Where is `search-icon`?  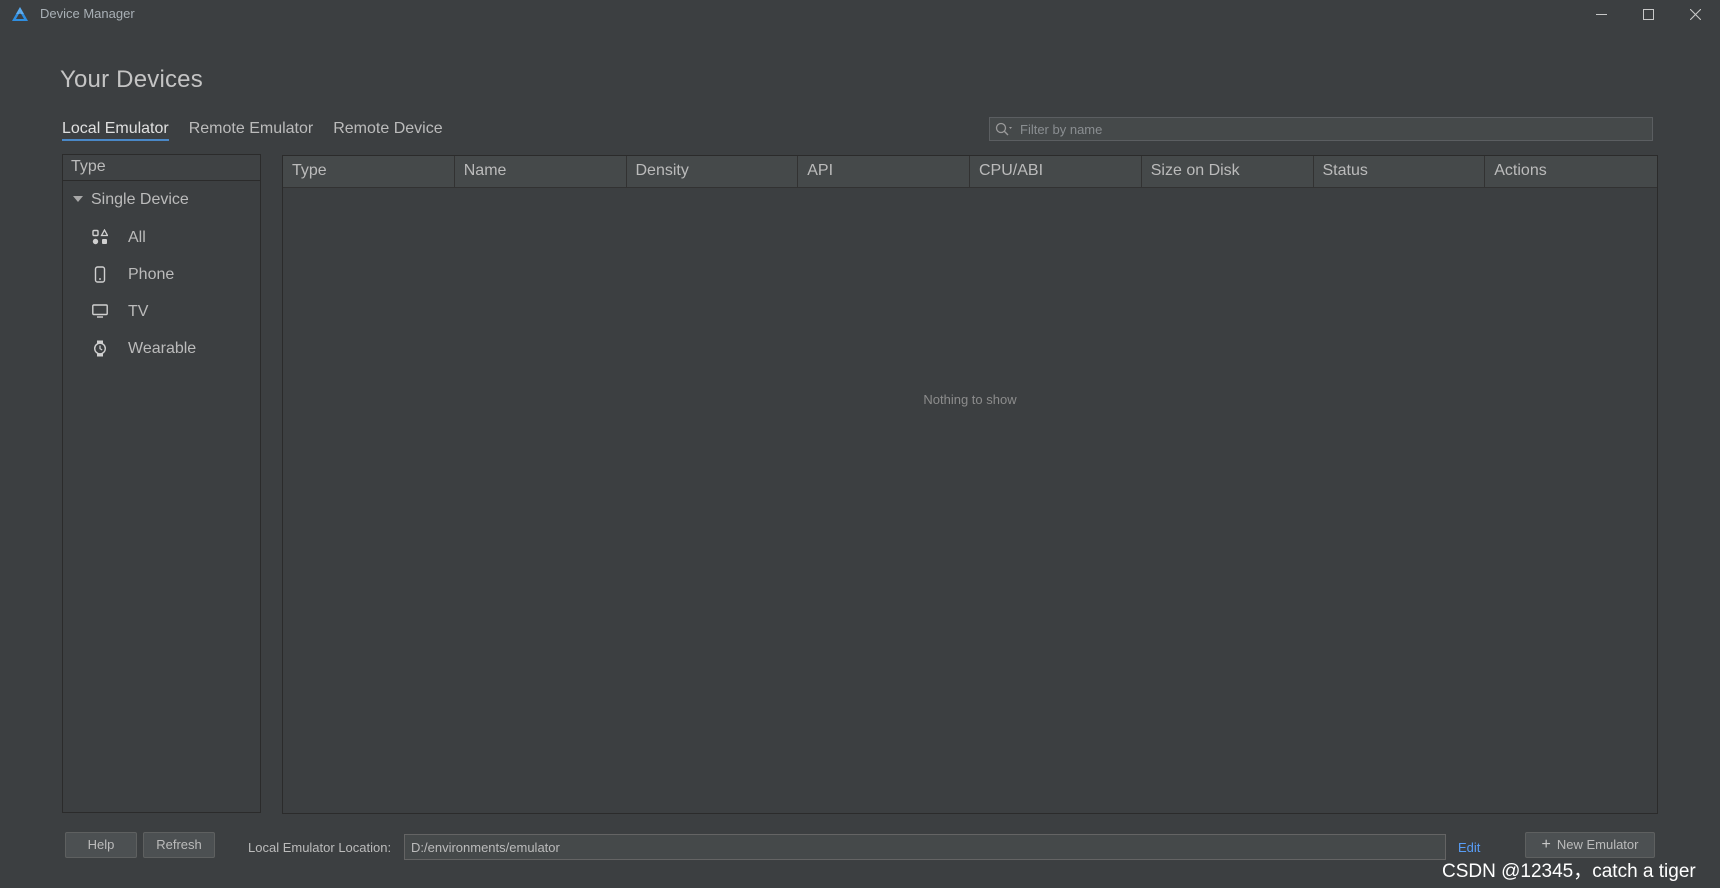
search-icon is located at coordinates (1003, 129).